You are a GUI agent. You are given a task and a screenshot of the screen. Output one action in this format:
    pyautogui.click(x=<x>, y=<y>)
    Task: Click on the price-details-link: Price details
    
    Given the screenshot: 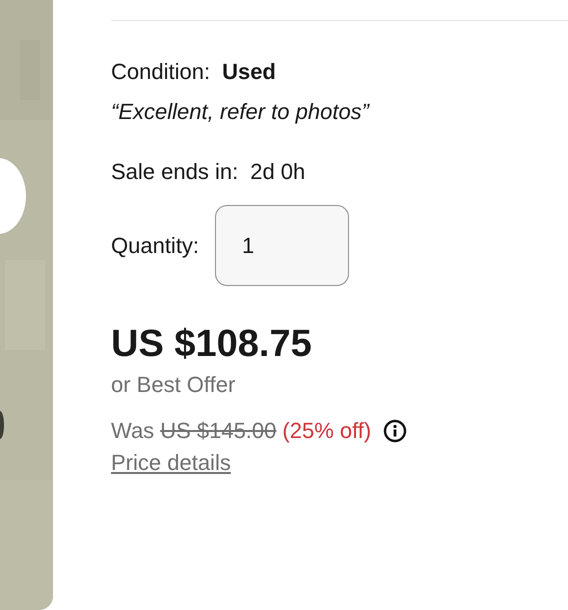 What is the action you would take?
    pyautogui.click(x=171, y=463)
    